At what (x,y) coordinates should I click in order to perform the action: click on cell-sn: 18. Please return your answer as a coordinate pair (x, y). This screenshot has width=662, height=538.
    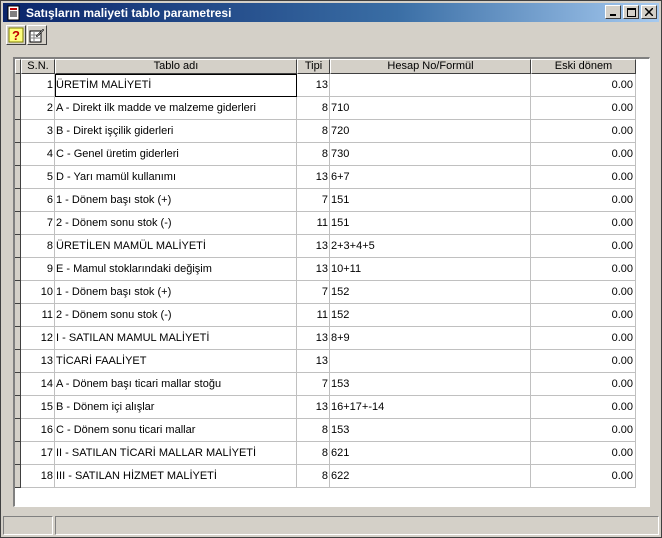
    Looking at the image, I should click on (38, 476).